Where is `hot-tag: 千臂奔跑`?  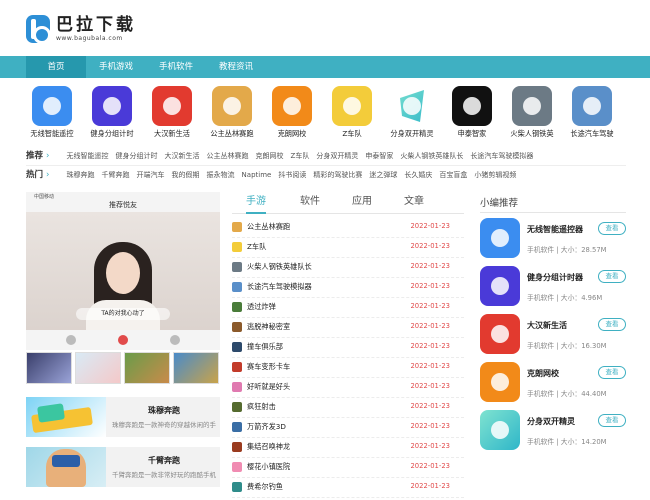 hot-tag: 千臂奔跑 is located at coordinates (116, 175).